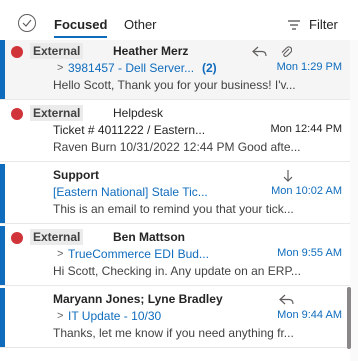  I want to click on sender-name: Heather Merz, so click(151, 51).